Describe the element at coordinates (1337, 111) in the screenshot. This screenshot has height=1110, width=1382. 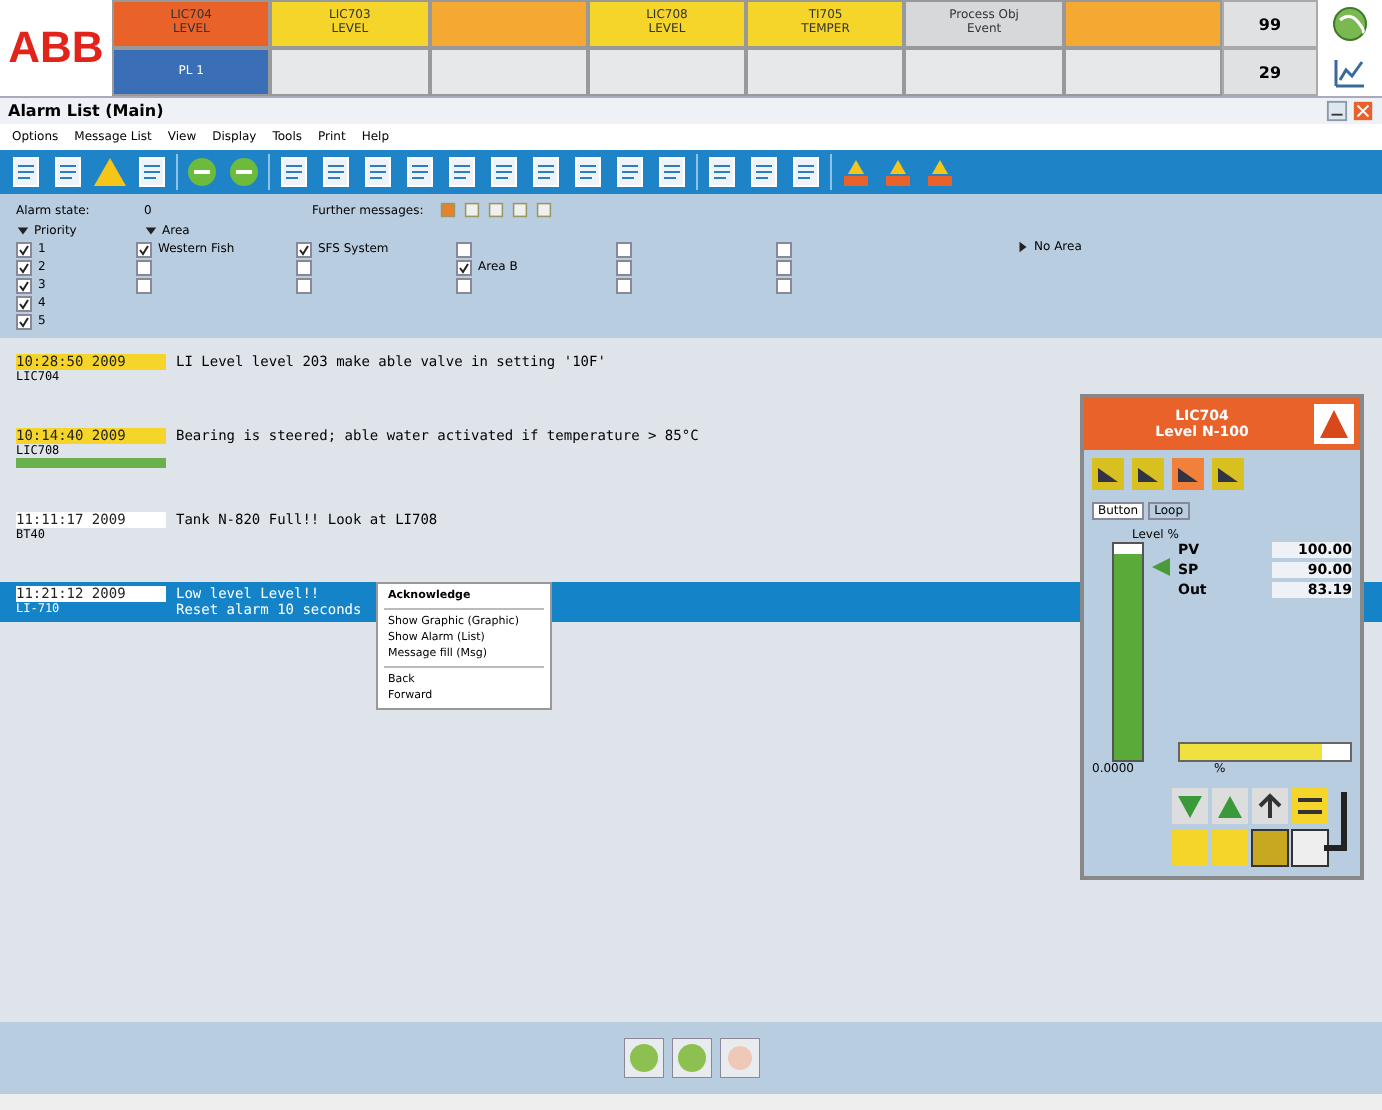
I see `minimize-icon` at that location.